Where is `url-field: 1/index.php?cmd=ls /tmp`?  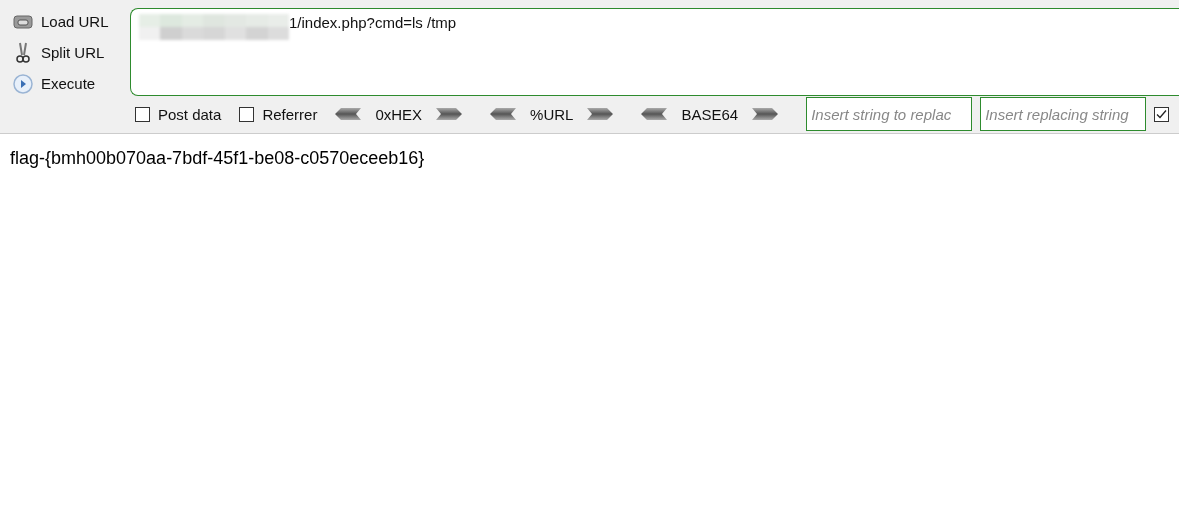 url-field: 1/index.php?cmd=ls /tmp is located at coordinates (654, 52).